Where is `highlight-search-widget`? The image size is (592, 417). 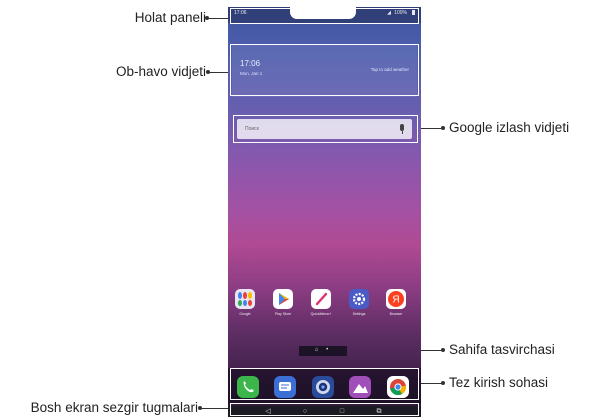 highlight-search-widget is located at coordinates (325, 129).